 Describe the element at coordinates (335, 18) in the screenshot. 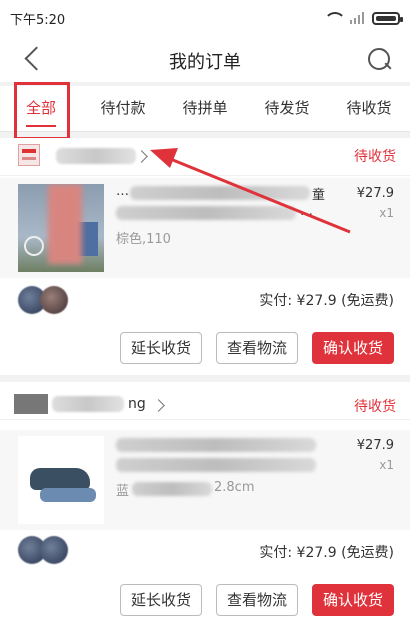

I see `wifi-icon` at that location.